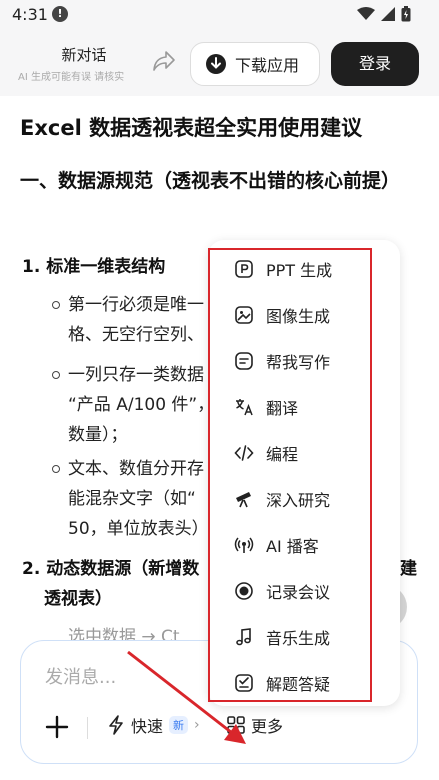  What do you see at coordinates (84, 54) in the screenshot?
I see `chat-title: 新对话` at bounding box center [84, 54].